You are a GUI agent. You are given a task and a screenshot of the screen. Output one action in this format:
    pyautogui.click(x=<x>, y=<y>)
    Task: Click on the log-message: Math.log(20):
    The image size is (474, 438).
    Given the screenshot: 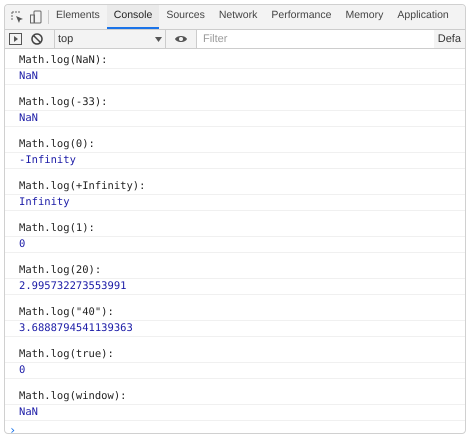 What is the action you would take?
    pyautogui.click(x=60, y=270)
    